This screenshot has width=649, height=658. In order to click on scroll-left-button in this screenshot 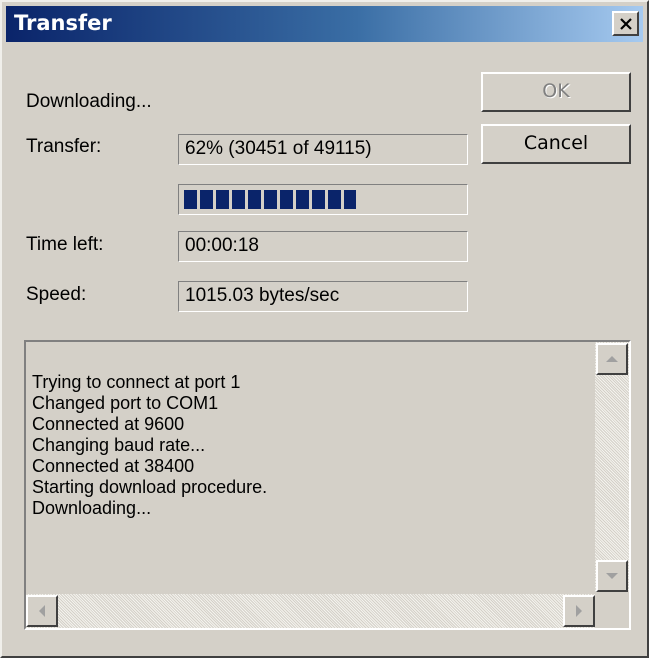, I will do `click(42, 611)`.